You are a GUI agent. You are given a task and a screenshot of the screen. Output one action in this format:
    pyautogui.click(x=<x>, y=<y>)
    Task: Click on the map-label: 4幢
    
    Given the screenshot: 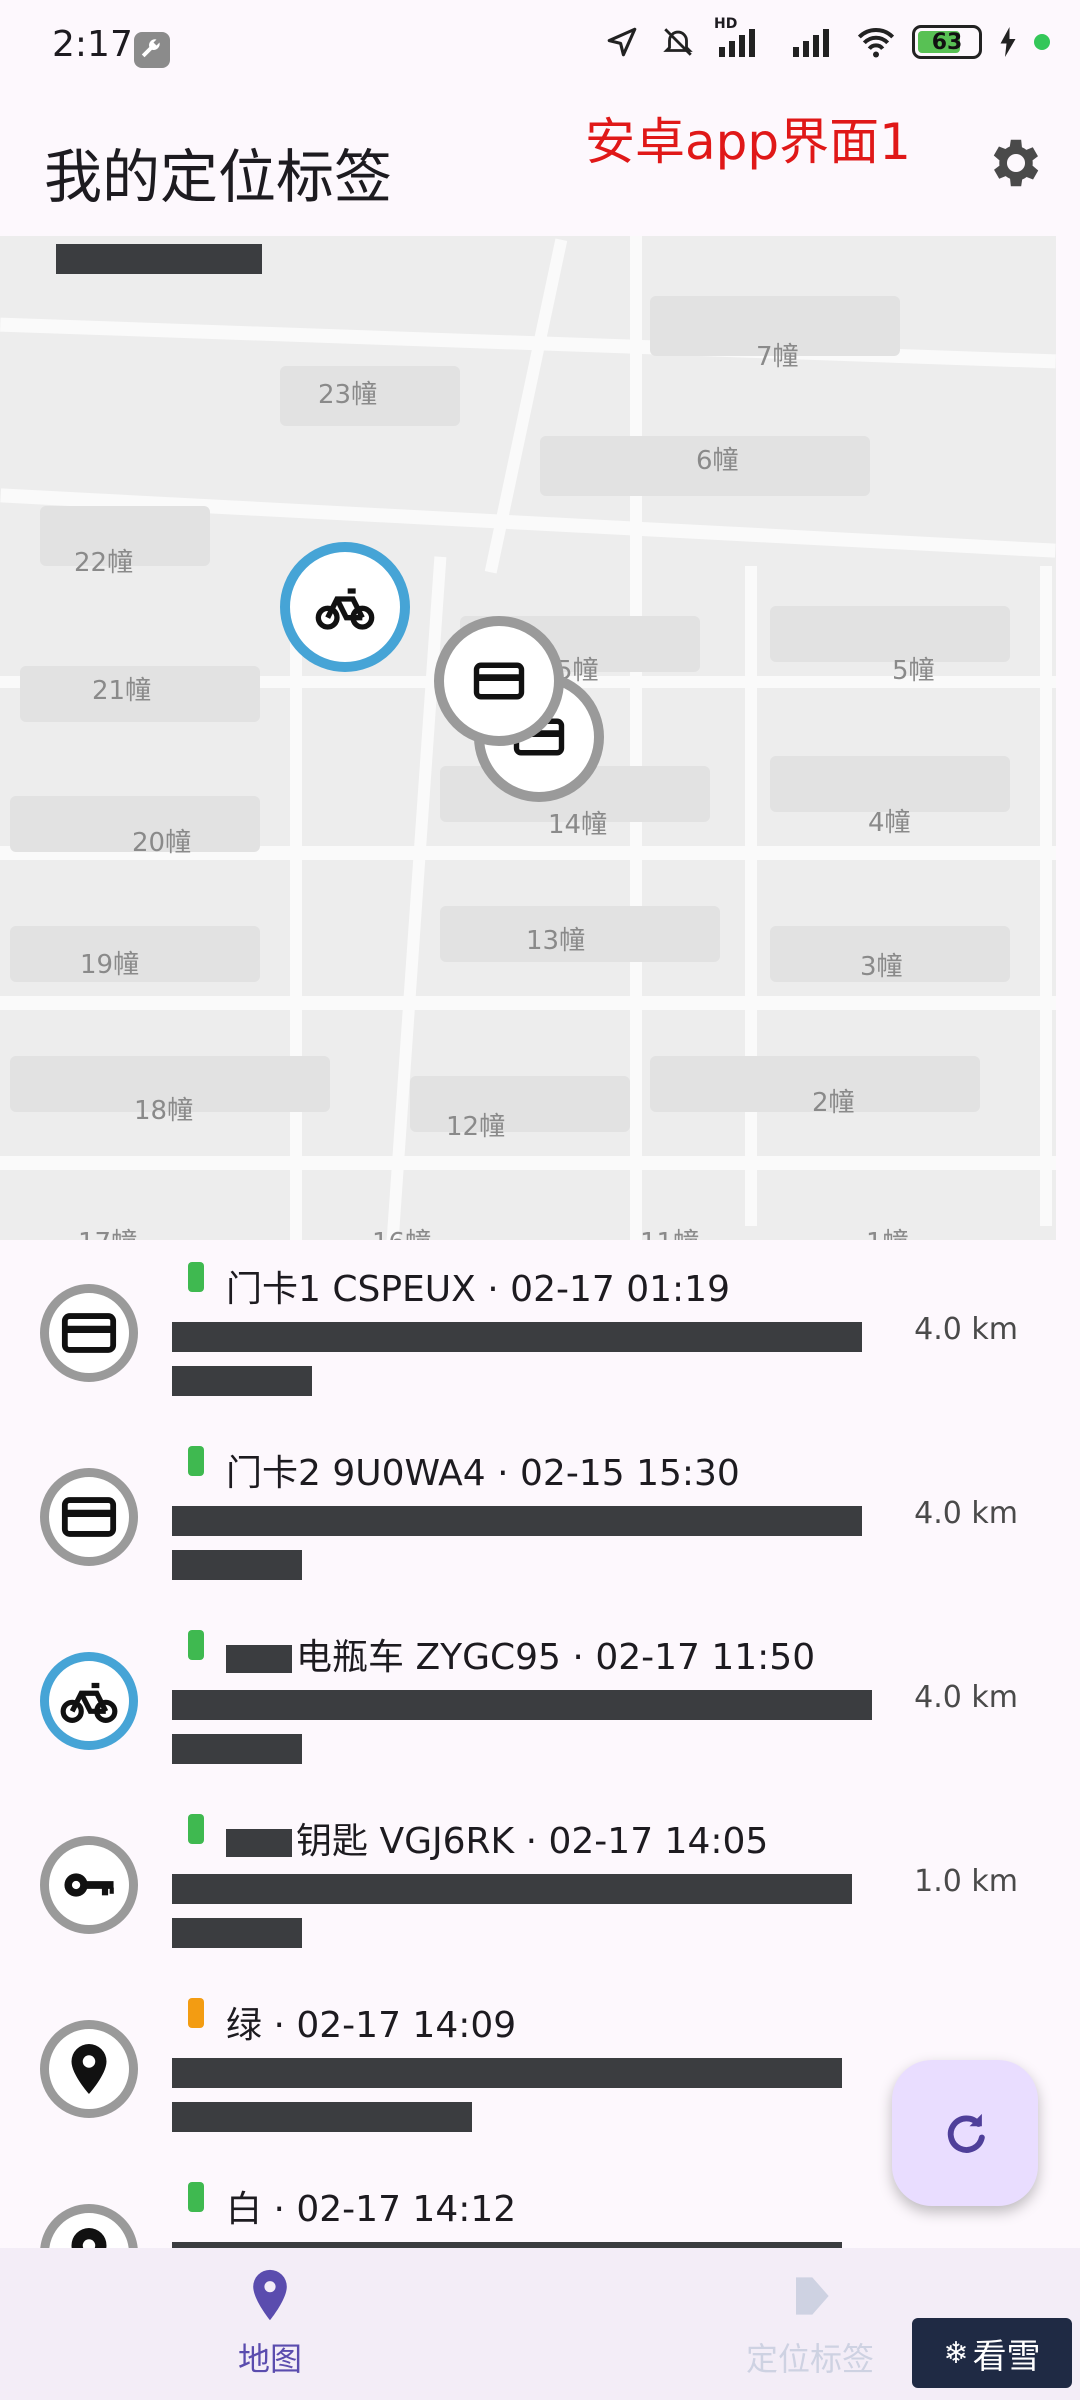 What is the action you would take?
    pyautogui.click(x=889, y=823)
    